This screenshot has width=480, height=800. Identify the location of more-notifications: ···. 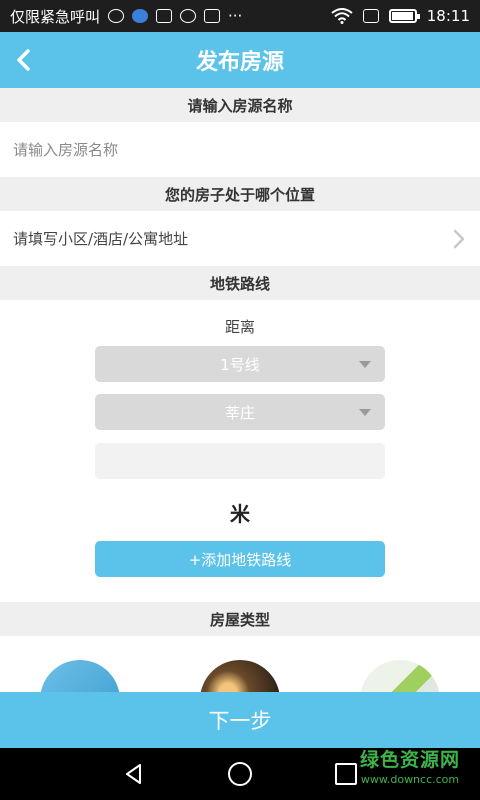
(235, 16).